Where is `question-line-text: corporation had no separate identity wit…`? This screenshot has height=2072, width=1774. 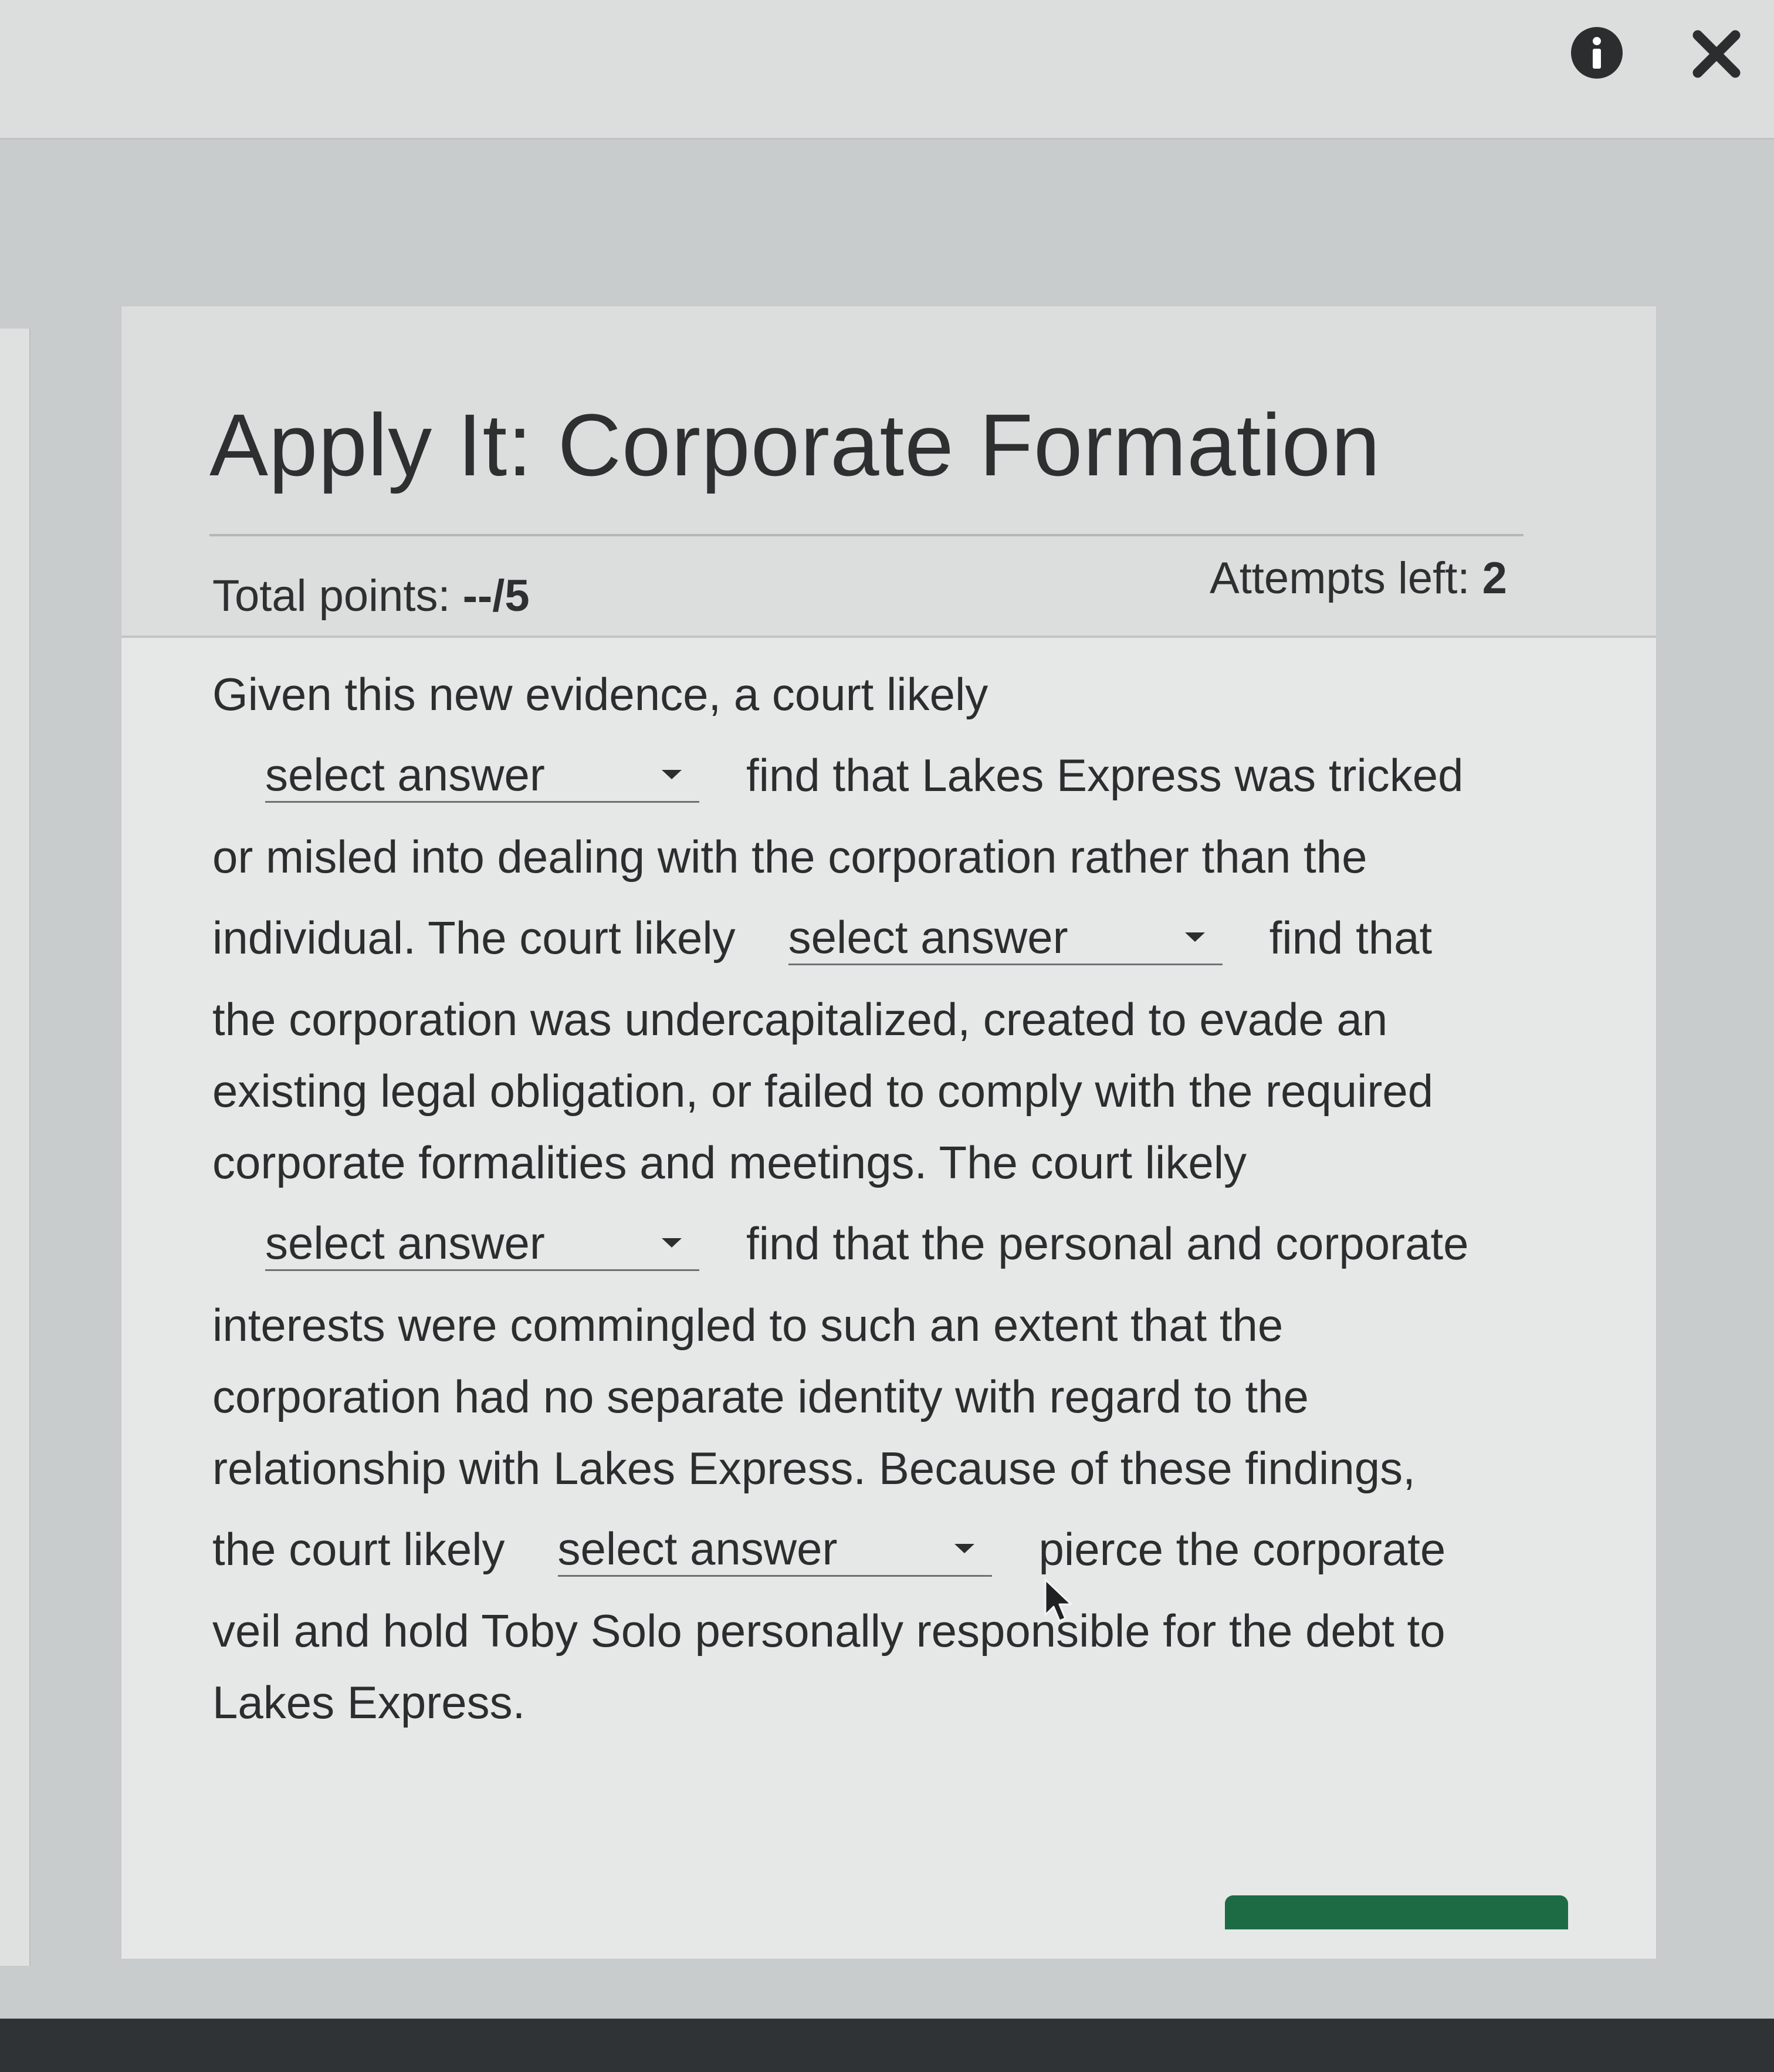
question-line-text: corporation had no separate identity wit… is located at coordinates (760, 1396).